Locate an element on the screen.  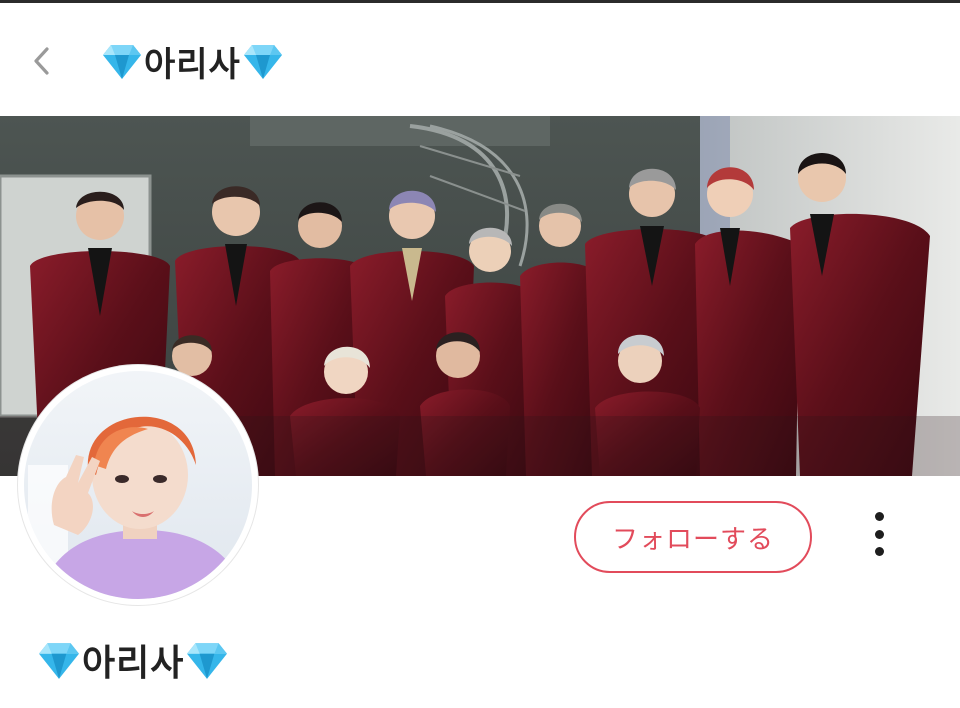
chevron-left-icon is located at coordinates (41, 61).